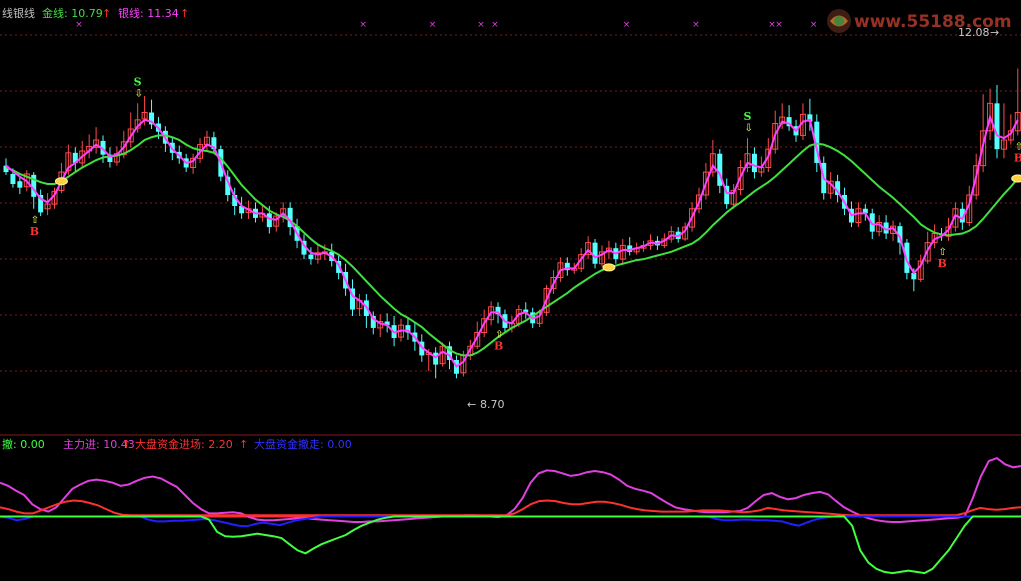  Describe the element at coordinates (471, 404) in the screenshot. I see `low-arrow-icon: ←` at that location.